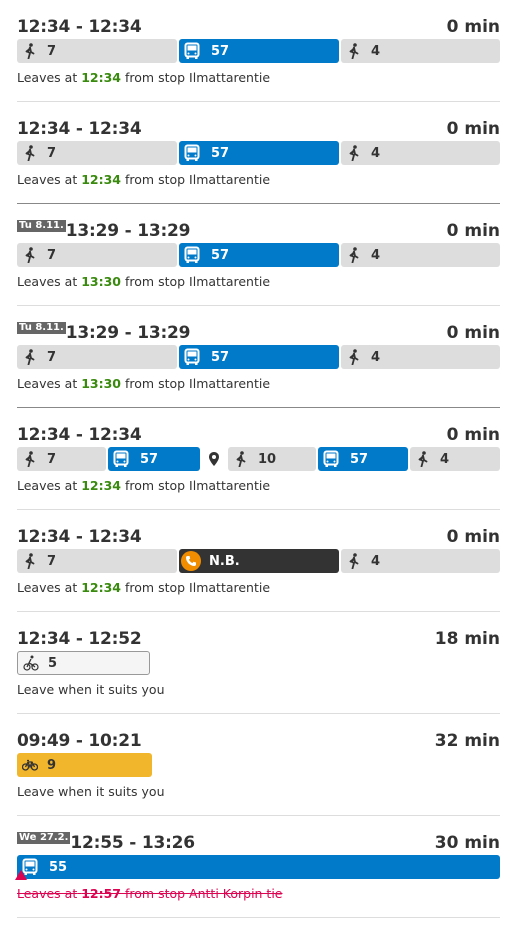  Describe the element at coordinates (101, 281) in the screenshot. I see `departure-time: 13:30` at that location.